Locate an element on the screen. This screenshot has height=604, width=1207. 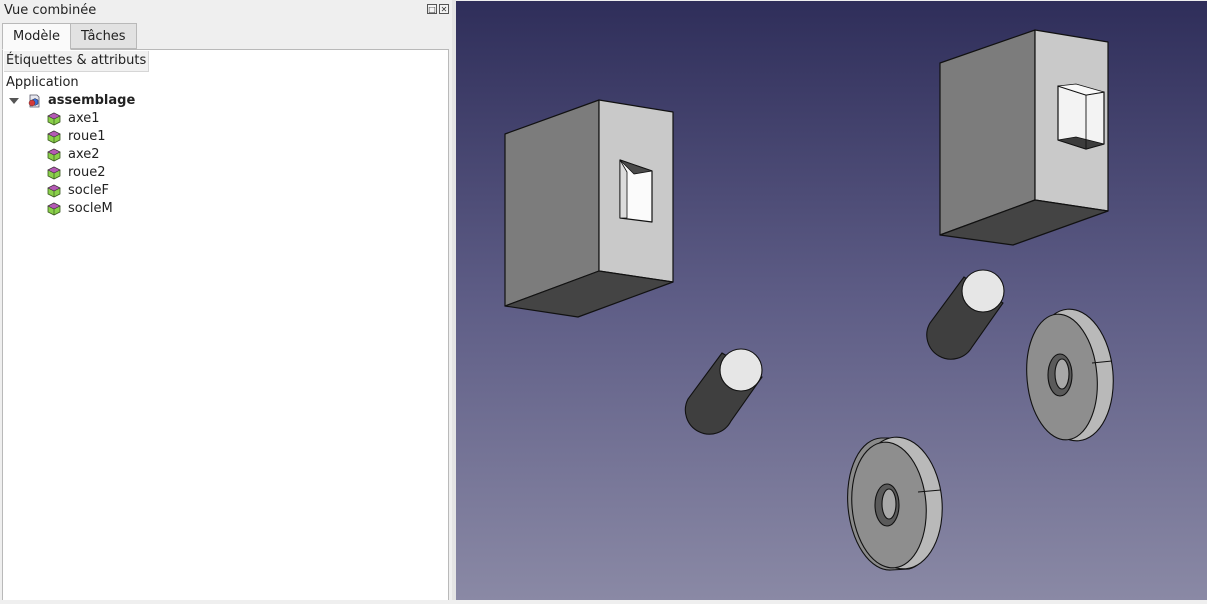
tab-bar: Modèle Tâches is located at coordinates (69, 36).